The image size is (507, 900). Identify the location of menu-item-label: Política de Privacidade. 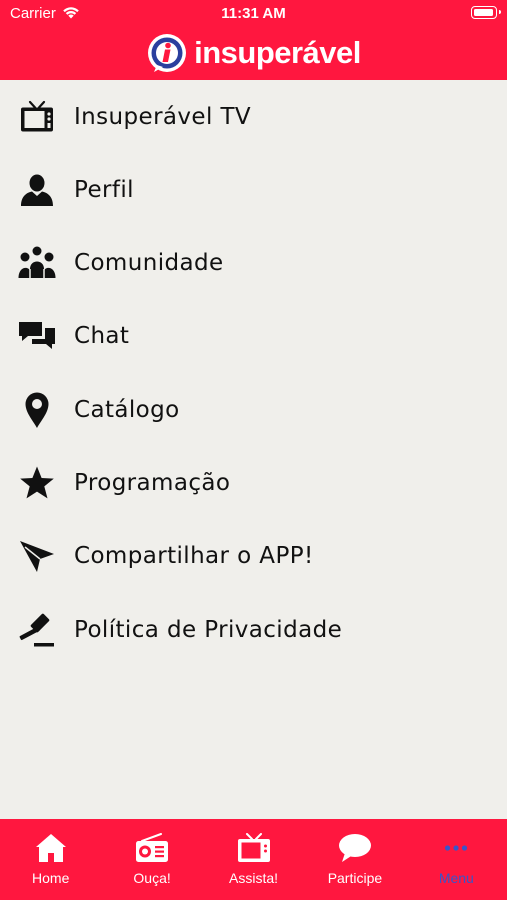
(208, 630).